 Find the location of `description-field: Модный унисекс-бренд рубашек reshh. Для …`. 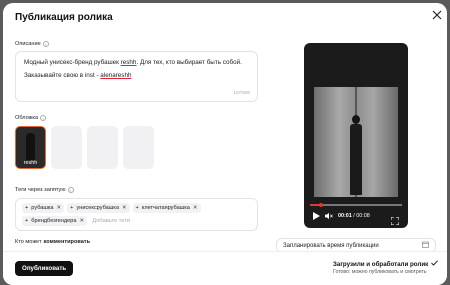

description-field: Модный унисекс-бренд рубашек reshh. Для … is located at coordinates (136, 76).